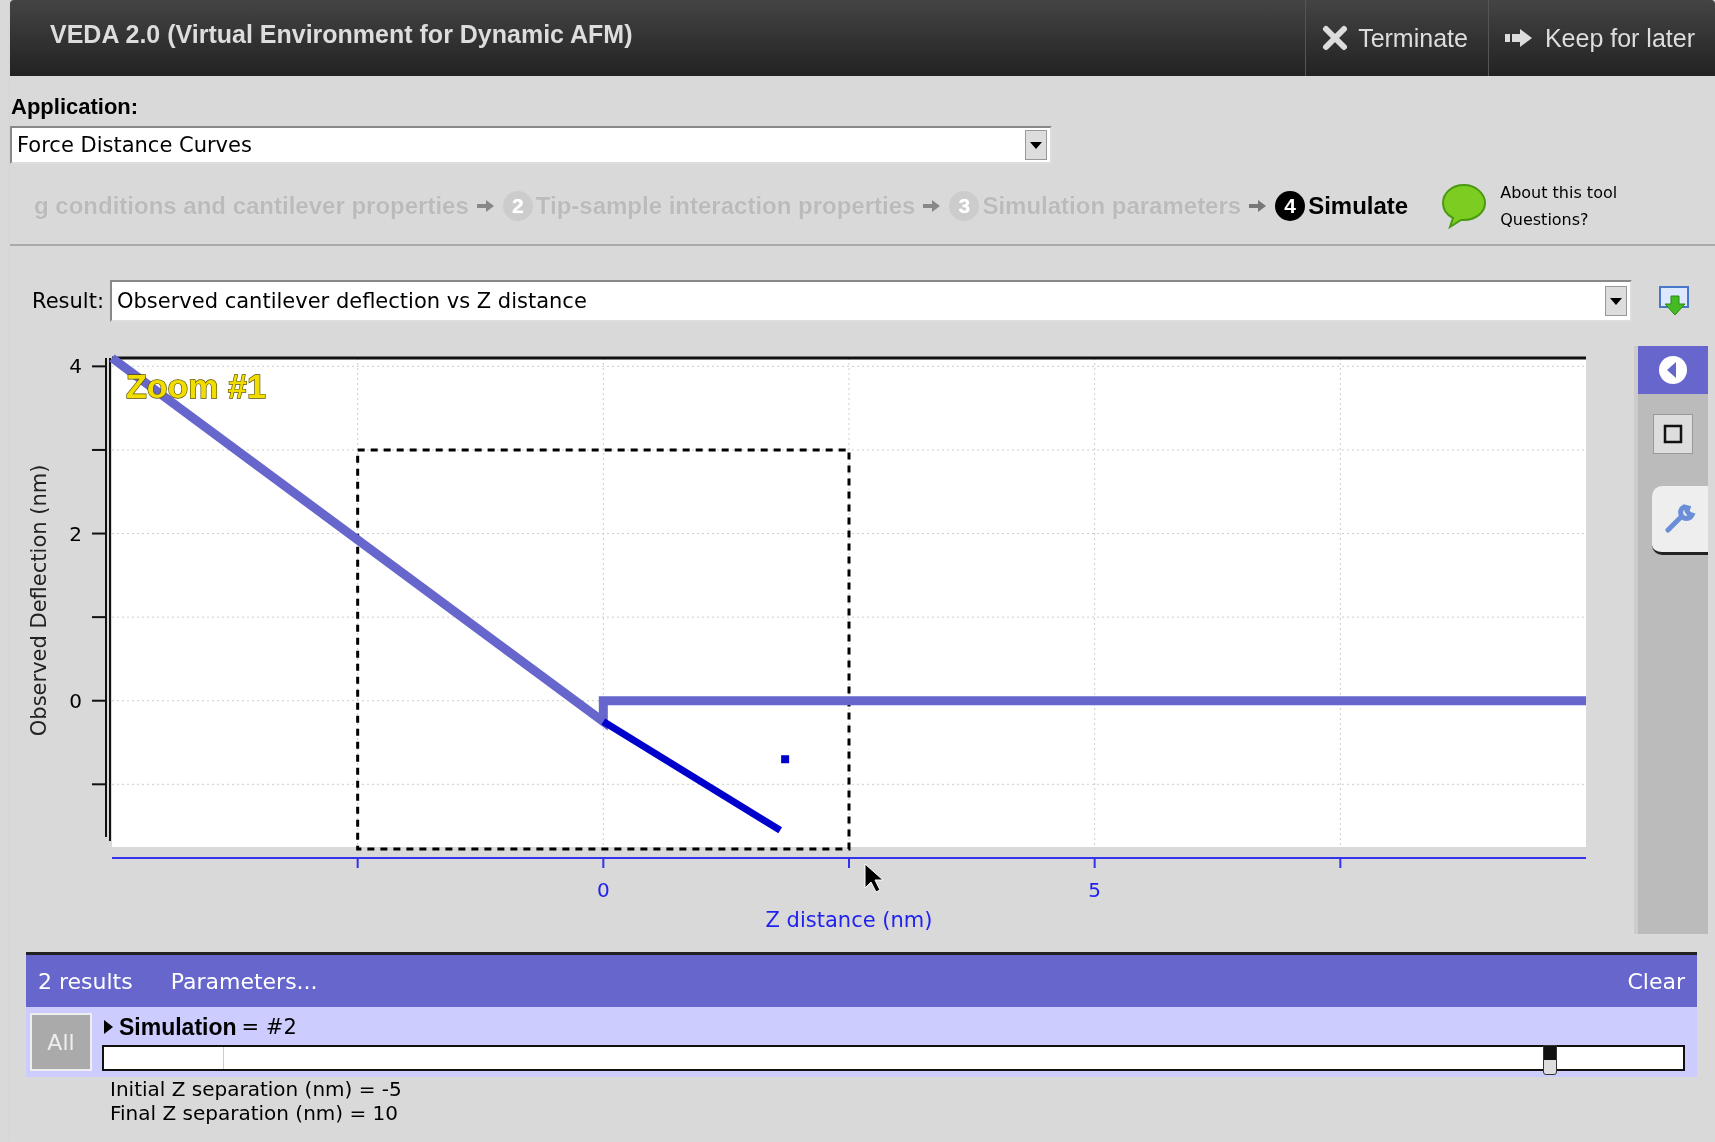 The image size is (1715, 1142). Describe the element at coordinates (1656, 981) in the screenshot. I see `clear-link: Clear` at that location.